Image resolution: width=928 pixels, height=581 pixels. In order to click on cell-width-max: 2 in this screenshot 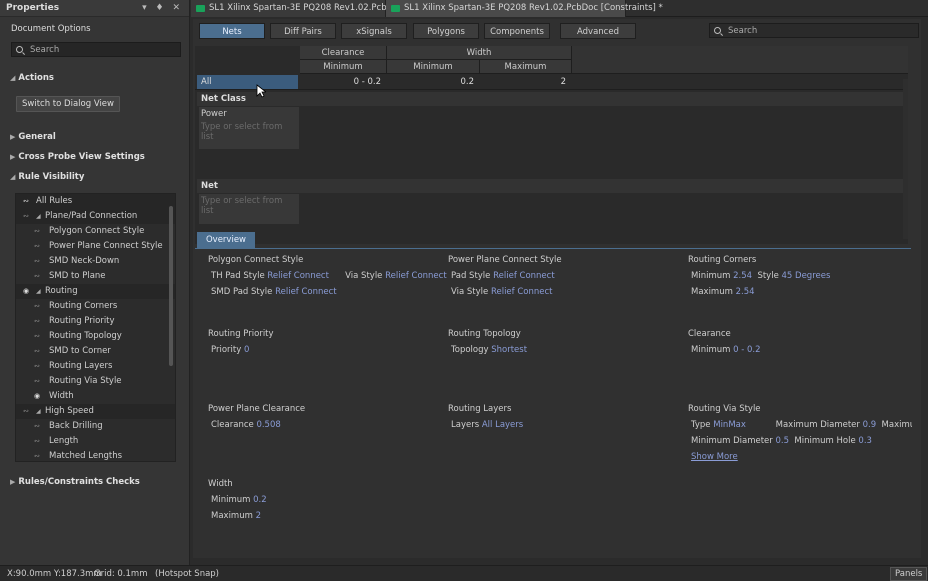, I will do `click(523, 82)`.